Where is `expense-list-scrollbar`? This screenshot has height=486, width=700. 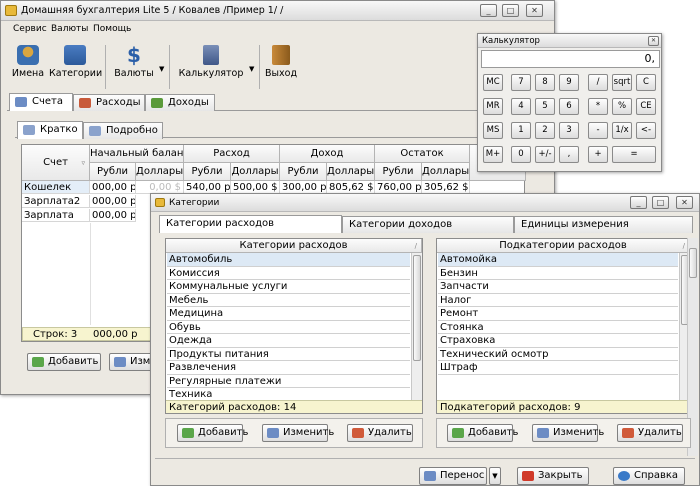 expense-list-scrollbar is located at coordinates (416, 326).